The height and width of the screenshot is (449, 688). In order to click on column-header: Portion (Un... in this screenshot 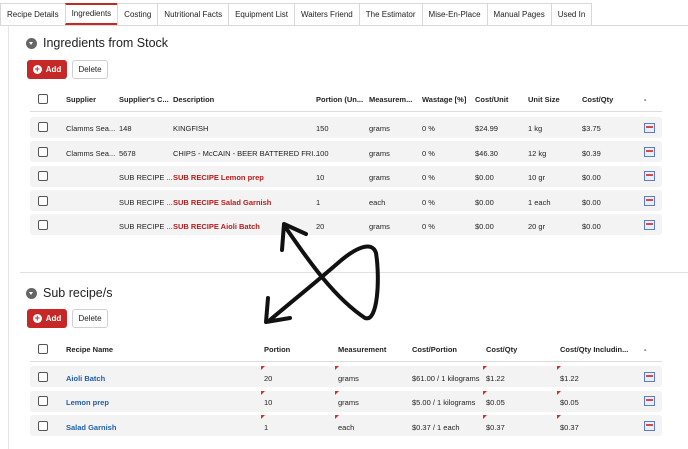, I will do `click(339, 99)`.